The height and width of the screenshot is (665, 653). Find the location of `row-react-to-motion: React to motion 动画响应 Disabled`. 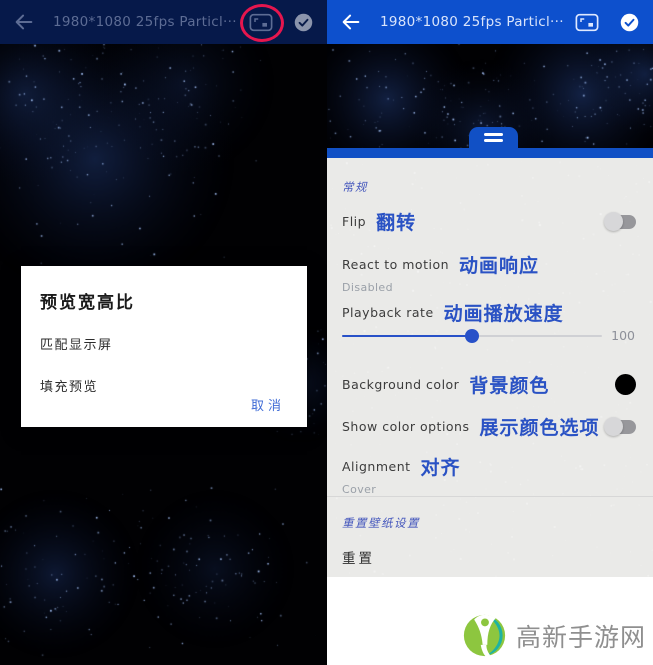

row-react-to-motion: React to motion 动画响应 Disabled is located at coordinates (489, 272).